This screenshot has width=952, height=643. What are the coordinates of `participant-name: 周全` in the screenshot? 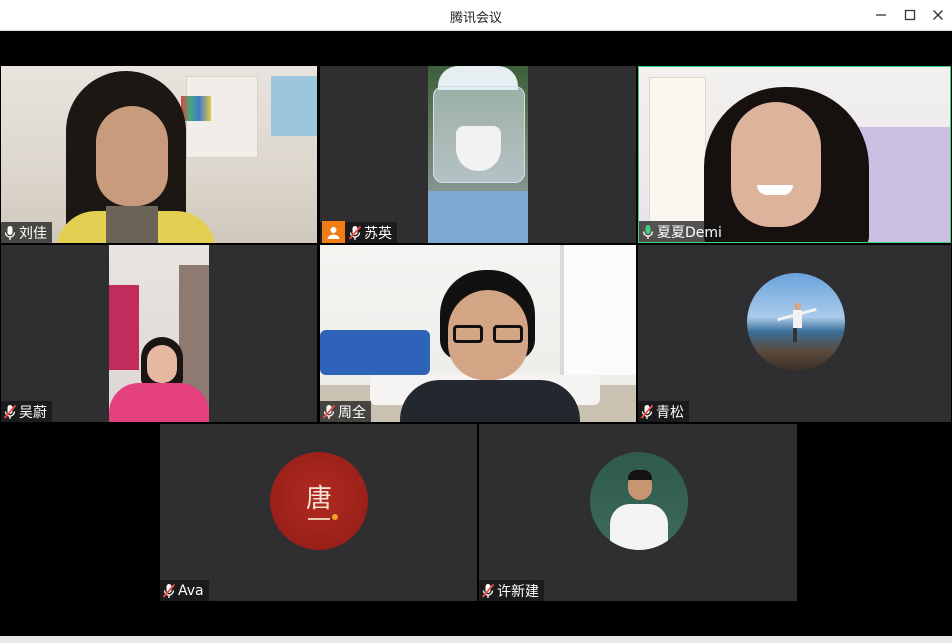 It's located at (352, 412).